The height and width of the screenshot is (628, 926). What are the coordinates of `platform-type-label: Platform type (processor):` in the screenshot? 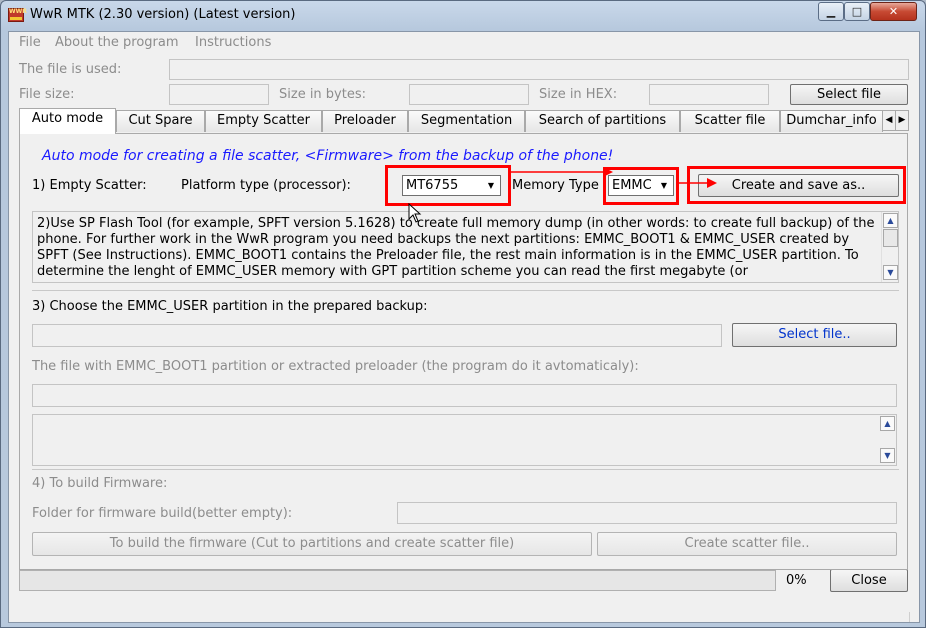 It's located at (266, 185).